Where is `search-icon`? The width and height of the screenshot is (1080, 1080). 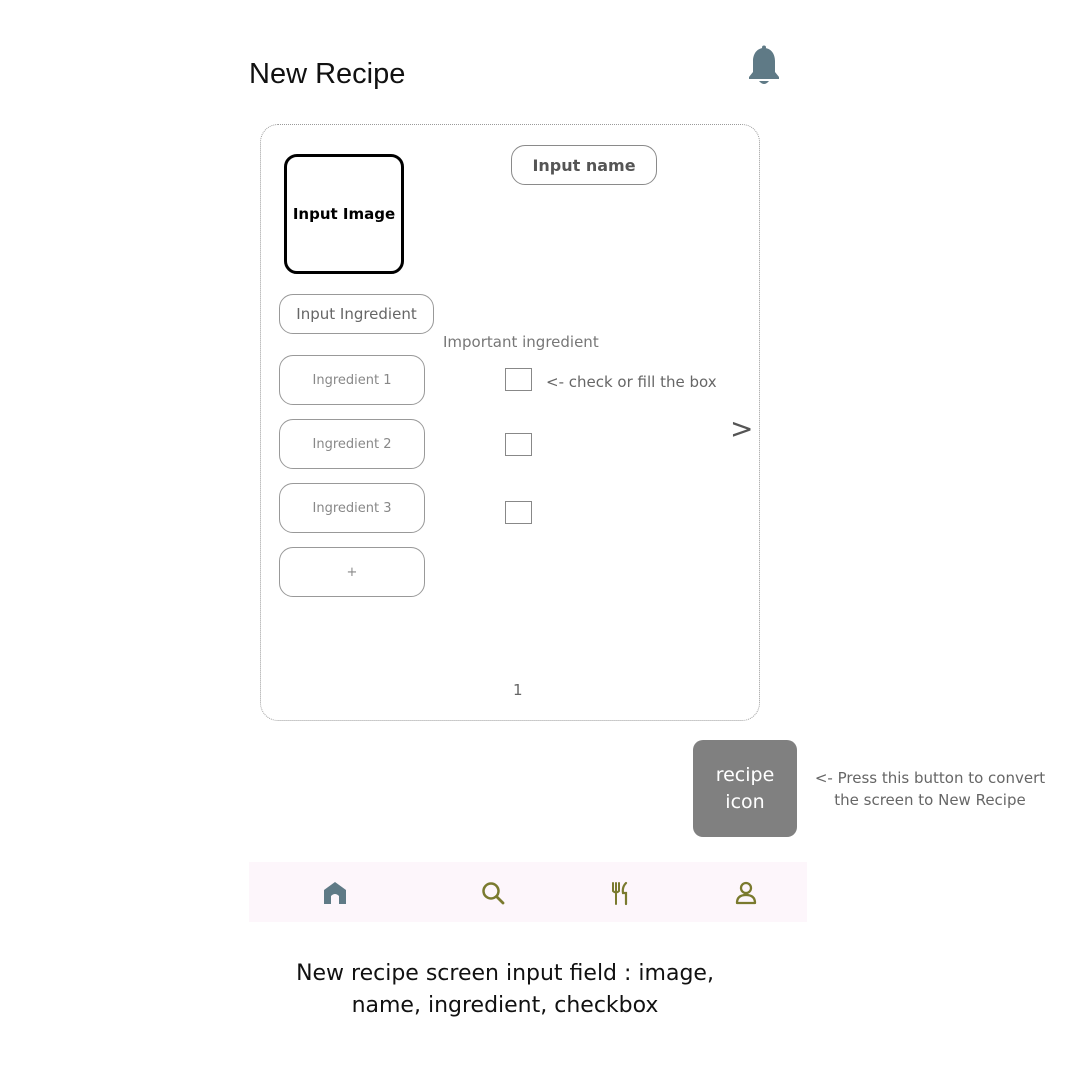 search-icon is located at coordinates (493, 893).